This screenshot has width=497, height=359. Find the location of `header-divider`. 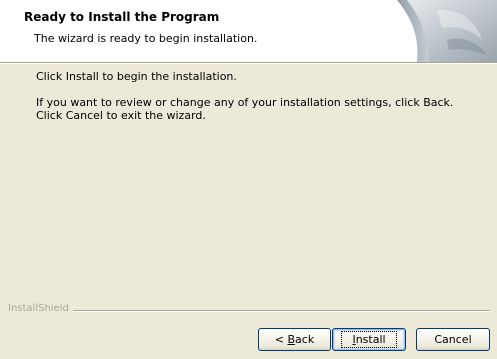

header-divider is located at coordinates (248, 63).